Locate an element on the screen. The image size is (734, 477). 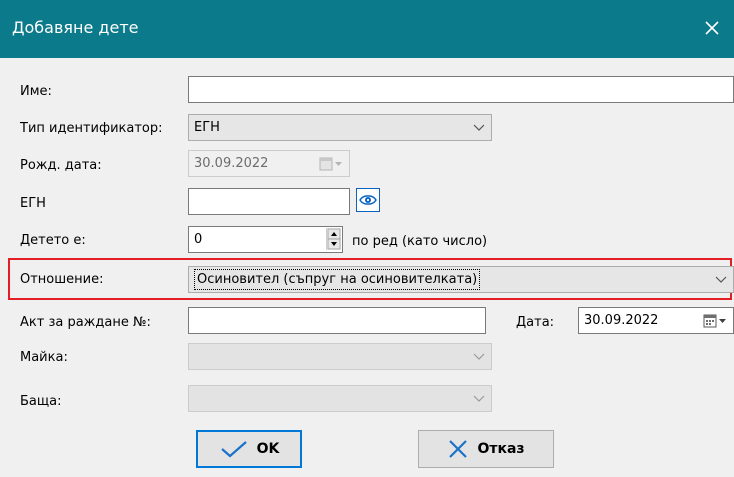
spin-buttons is located at coordinates (333, 239).